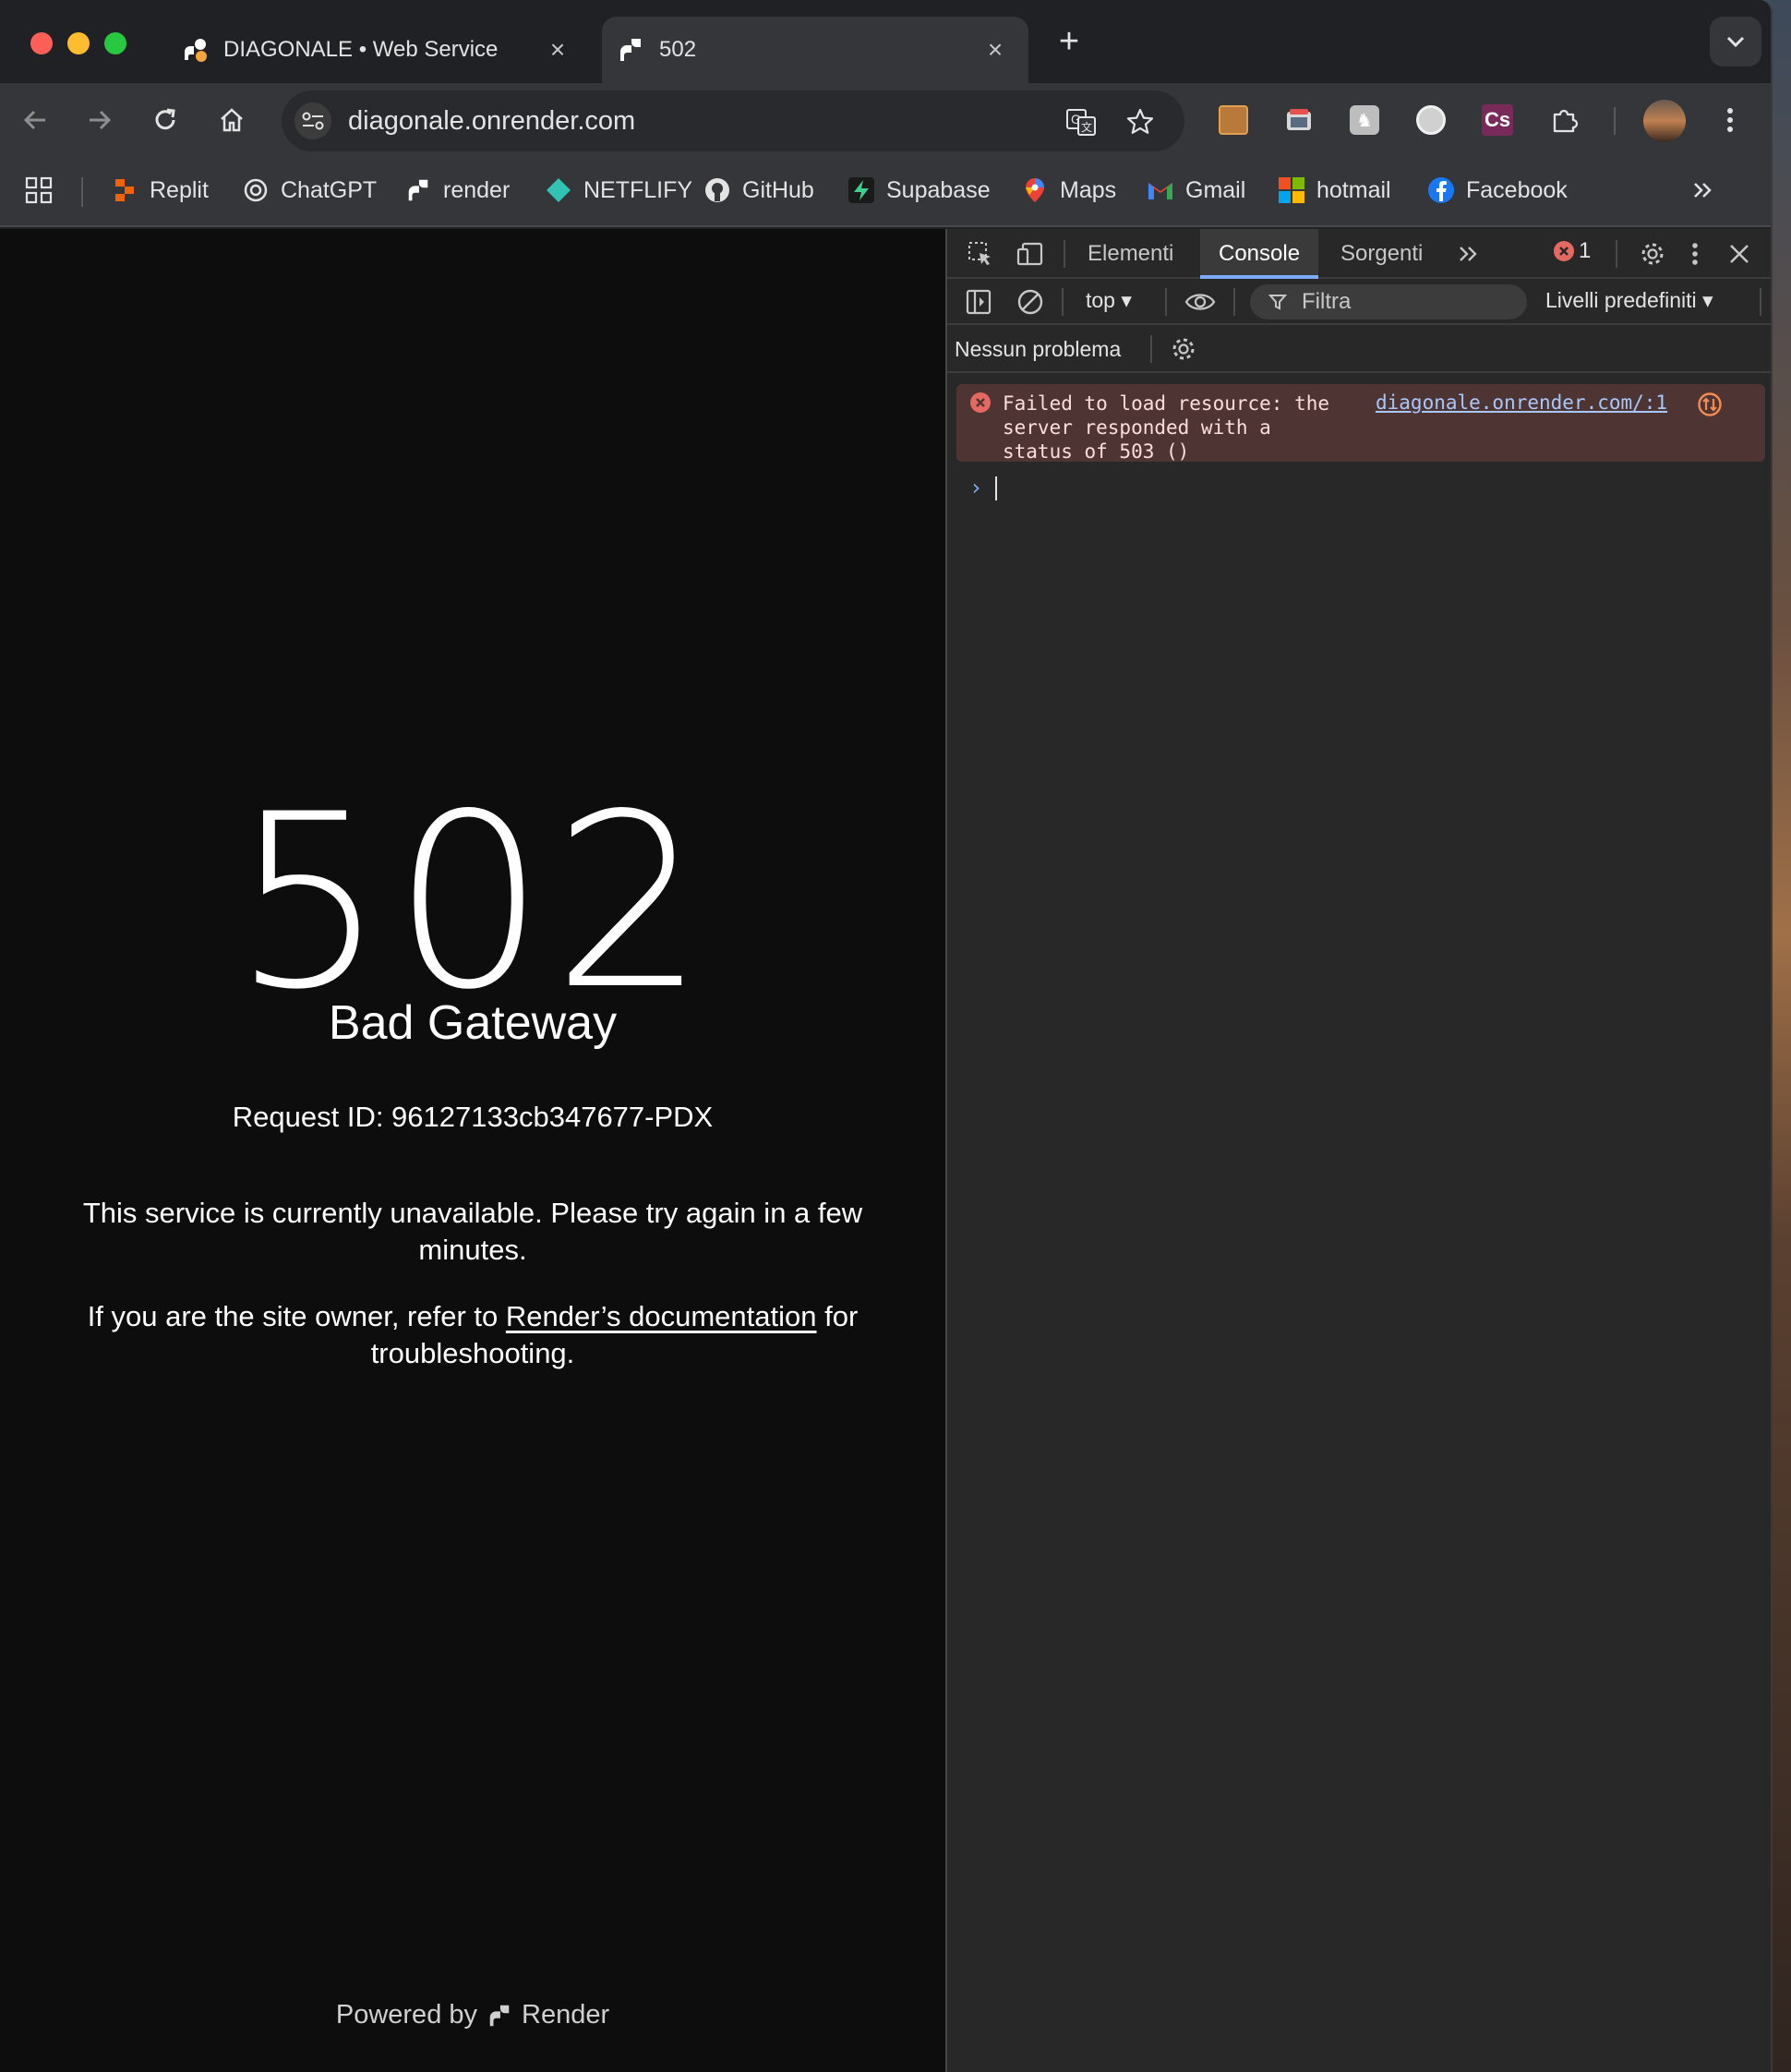 This screenshot has width=1791, height=2072. I want to click on tab-search-button, so click(1735, 41).